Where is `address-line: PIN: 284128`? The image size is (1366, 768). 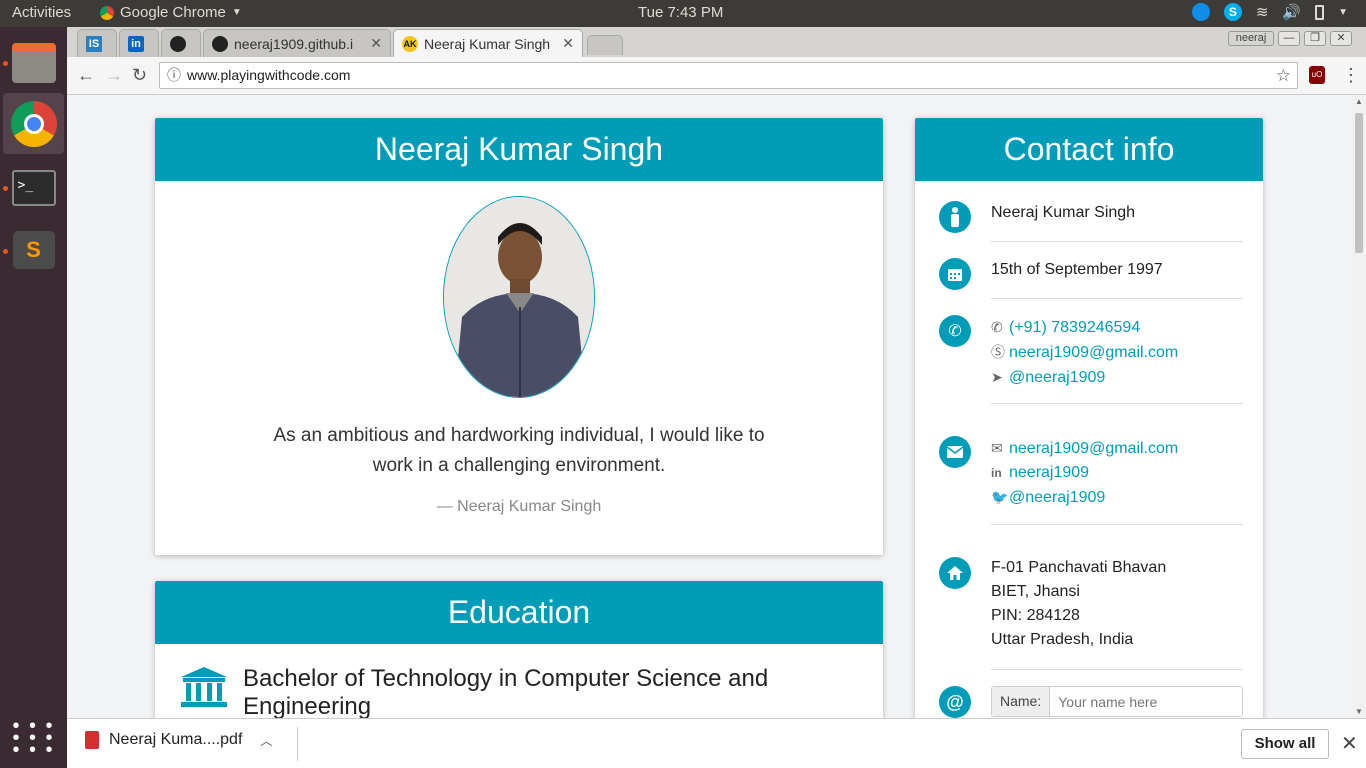 address-line: PIN: 284128 is located at coordinates (1035, 615).